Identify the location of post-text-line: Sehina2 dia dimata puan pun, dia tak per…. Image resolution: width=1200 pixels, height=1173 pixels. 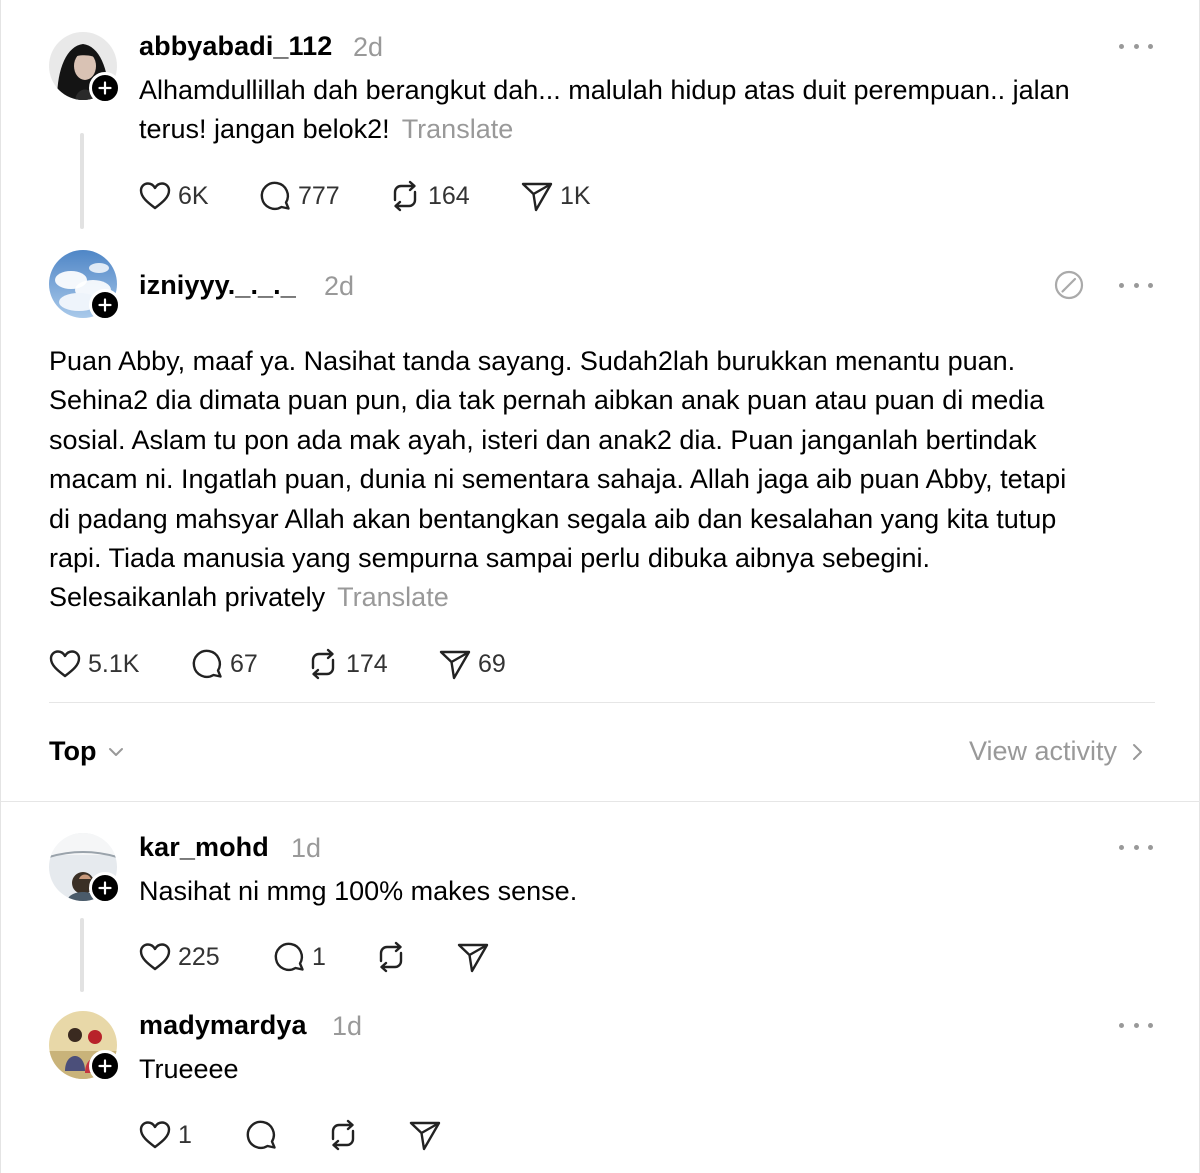
(547, 400).